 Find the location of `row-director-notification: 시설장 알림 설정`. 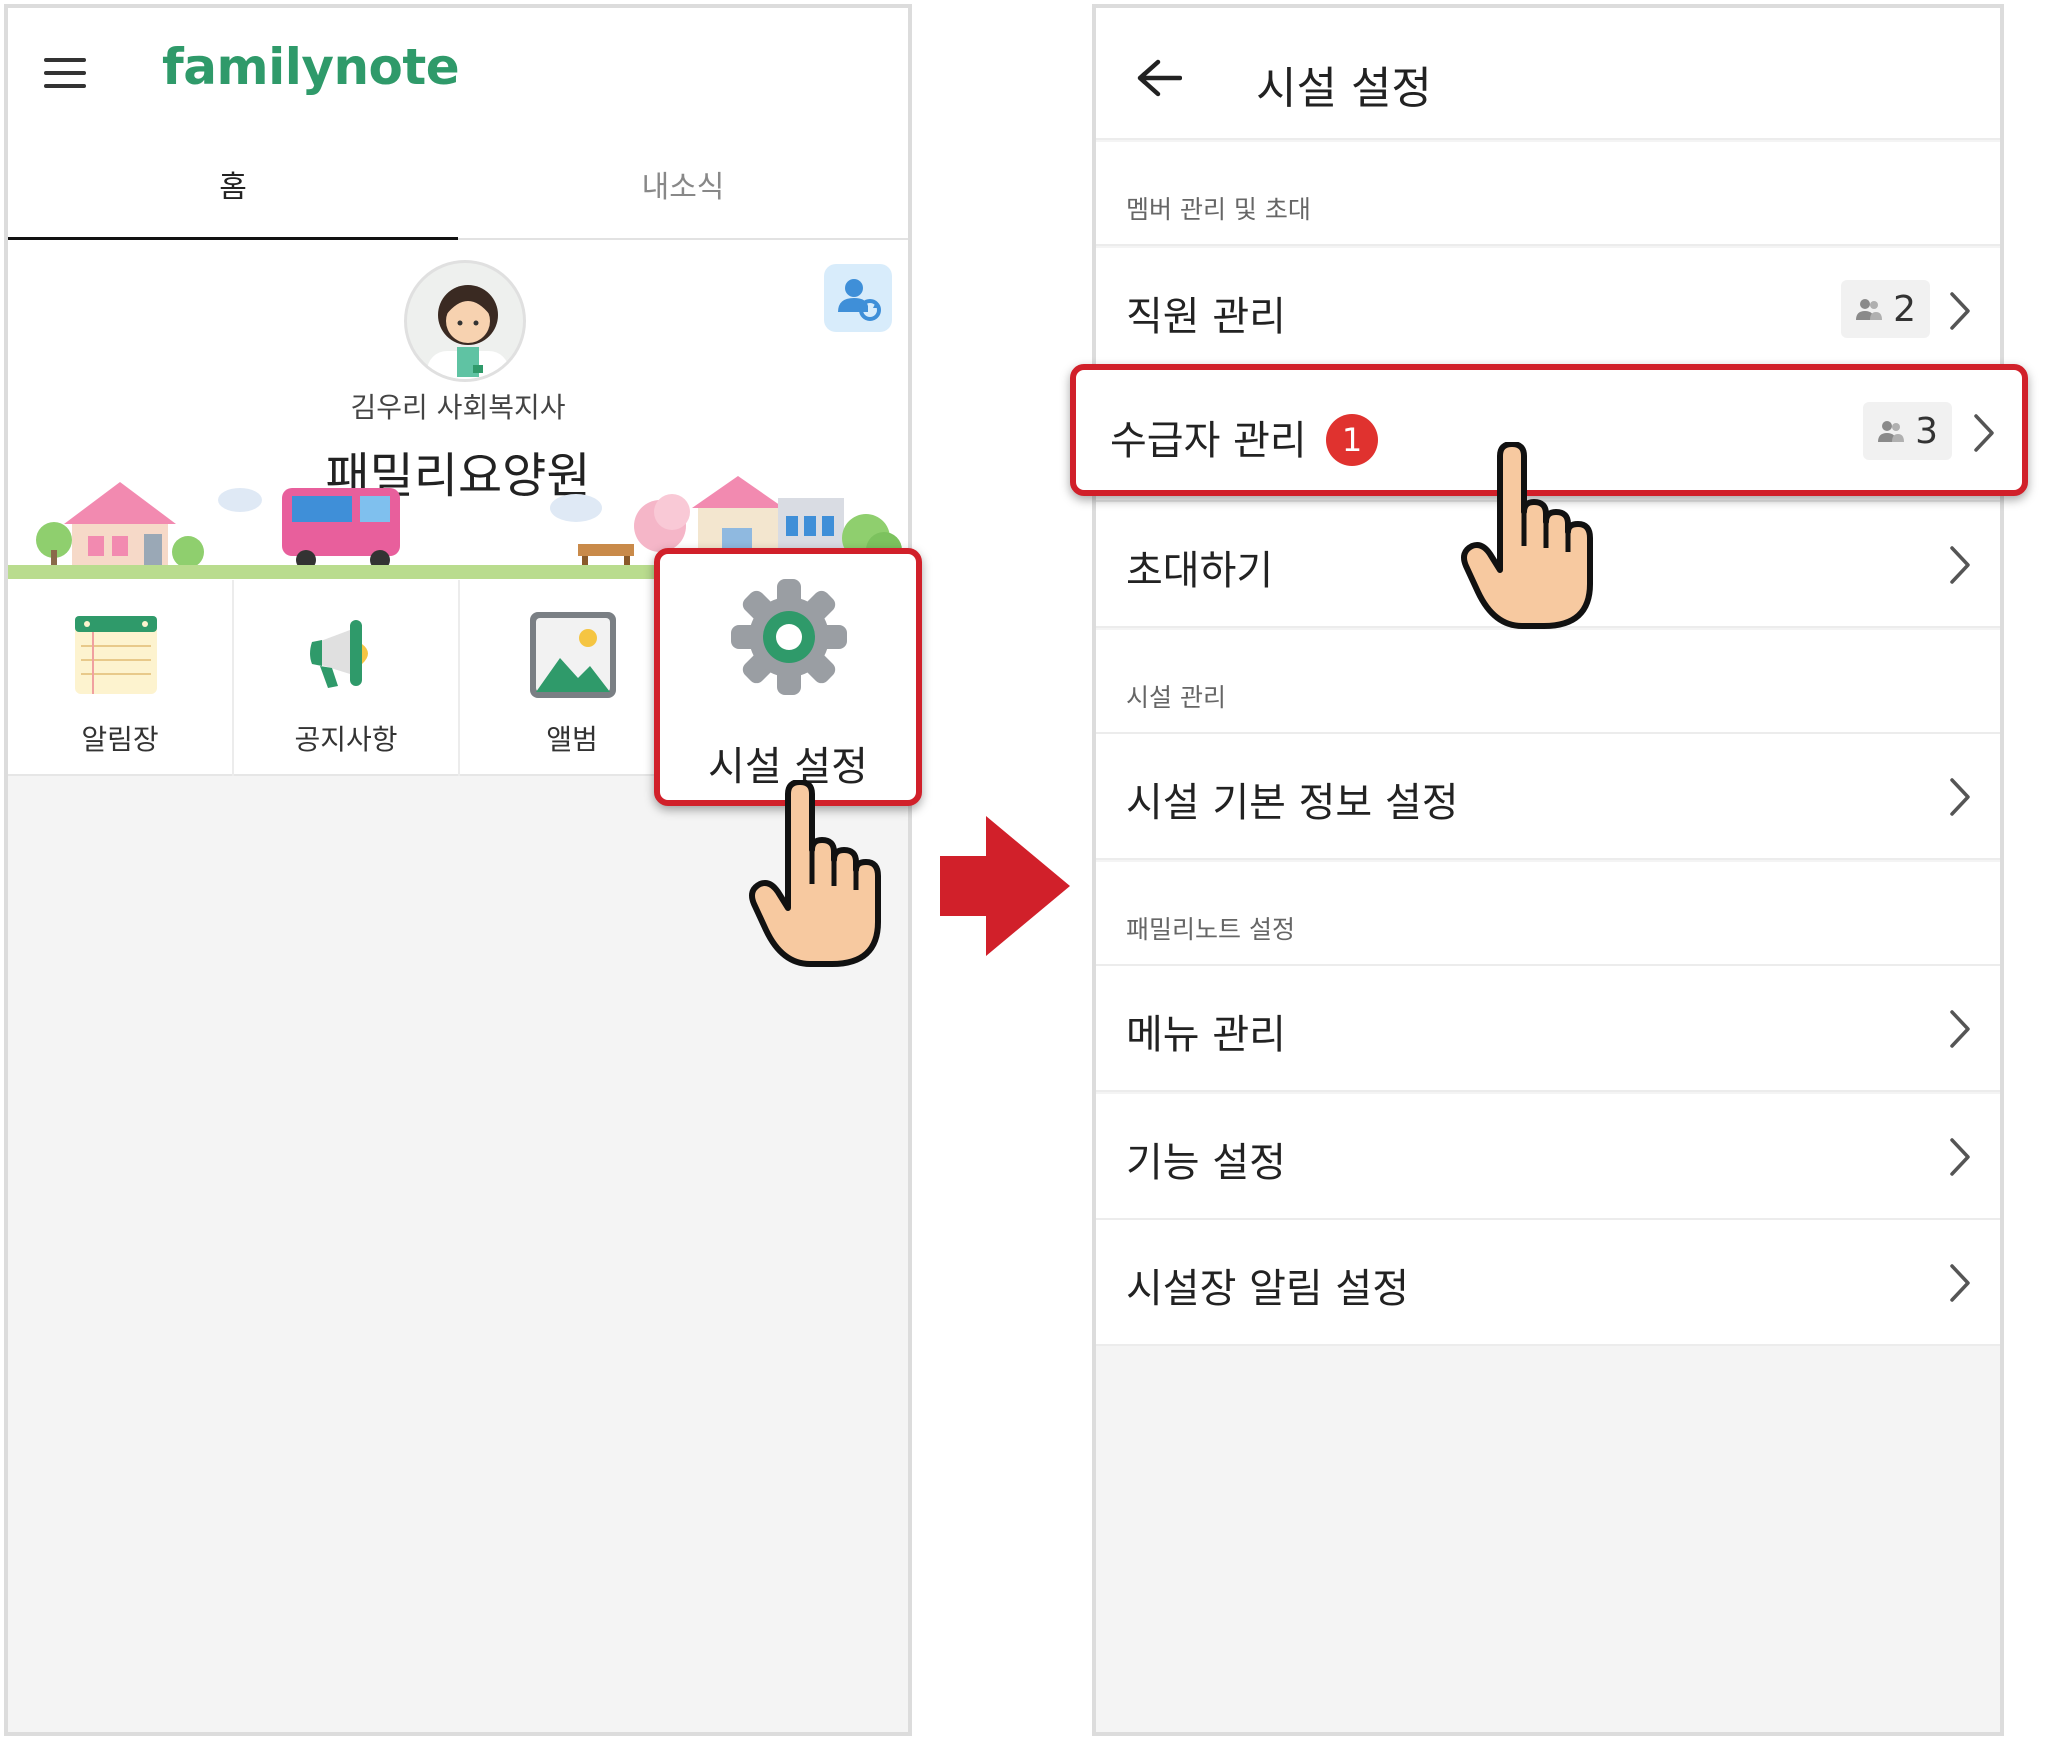

row-director-notification: 시설장 알림 설정 is located at coordinates (1548, 1283).